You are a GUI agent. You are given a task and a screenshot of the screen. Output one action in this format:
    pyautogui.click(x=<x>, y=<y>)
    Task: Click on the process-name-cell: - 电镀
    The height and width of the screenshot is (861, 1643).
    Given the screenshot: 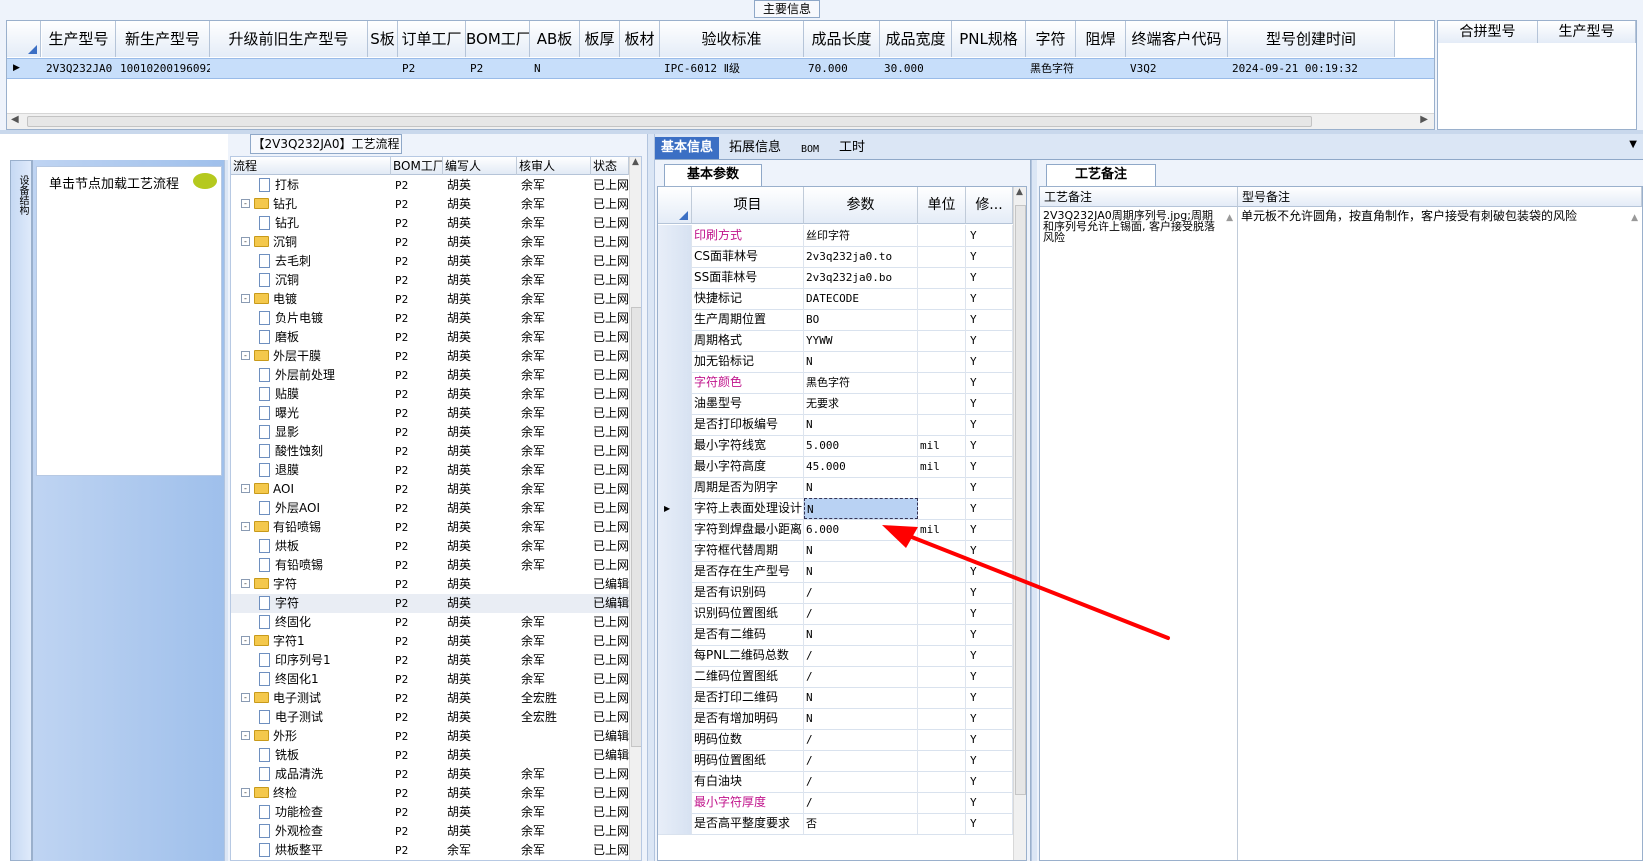 What is the action you would take?
    pyautogui.click(x=311, y=299)
    